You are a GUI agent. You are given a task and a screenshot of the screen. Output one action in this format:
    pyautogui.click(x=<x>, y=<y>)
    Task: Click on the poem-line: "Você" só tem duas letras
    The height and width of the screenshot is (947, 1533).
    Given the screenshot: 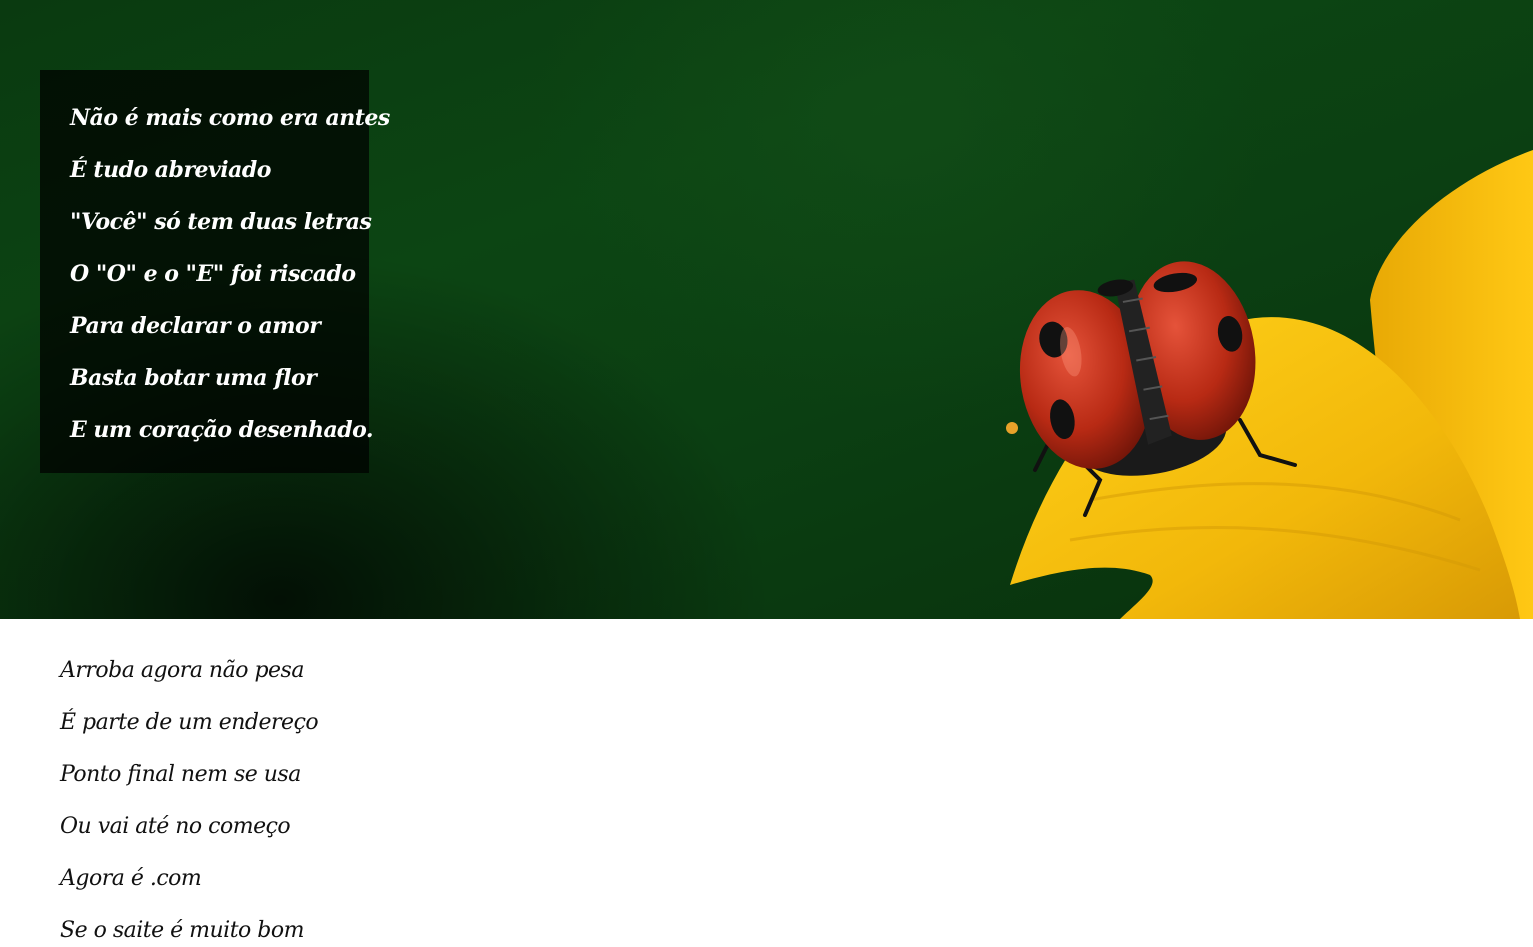 What is the action you would take?
    pyautogui.click(x=221, y=222)
    